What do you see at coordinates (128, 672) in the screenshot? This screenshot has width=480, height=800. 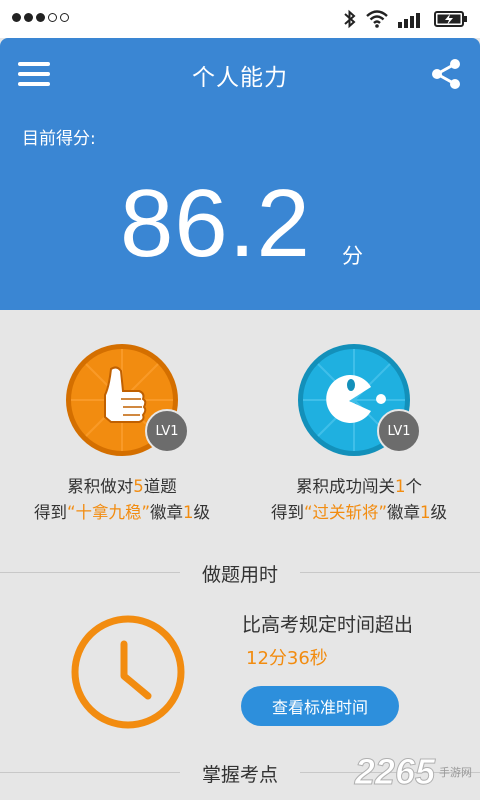 I see `clock-icon` at bounding box center [128, 672].